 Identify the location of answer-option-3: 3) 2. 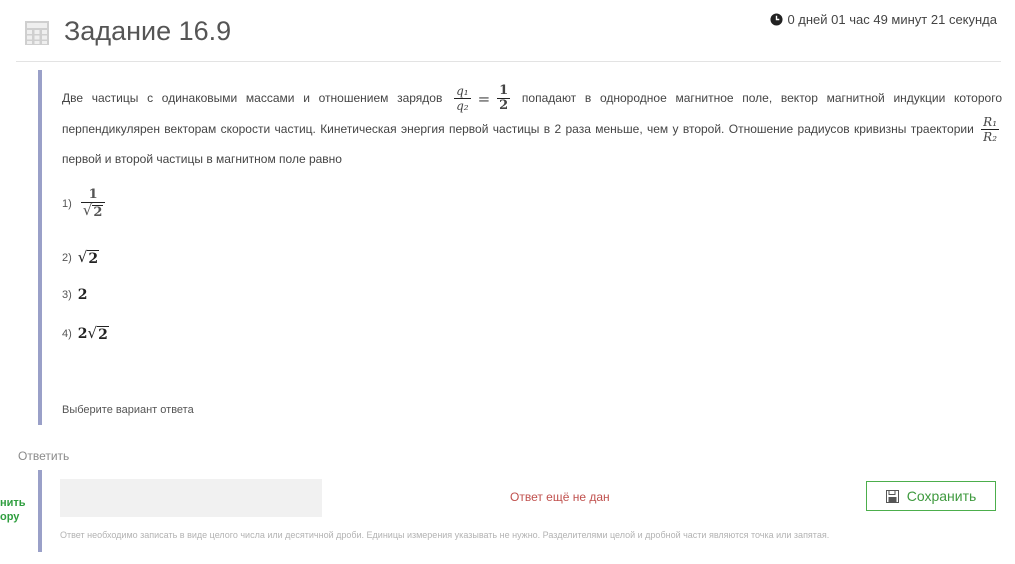
(75, 295).